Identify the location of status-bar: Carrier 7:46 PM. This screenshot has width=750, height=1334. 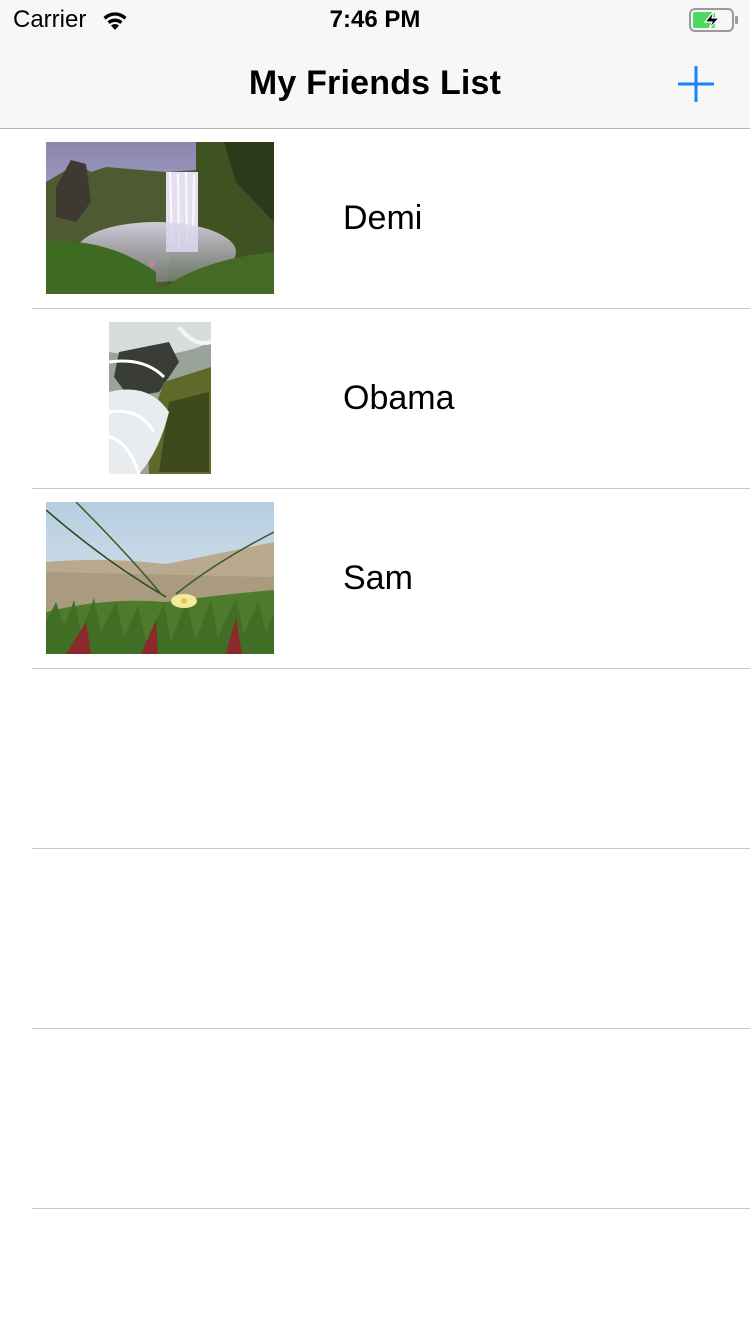
(375, 20).